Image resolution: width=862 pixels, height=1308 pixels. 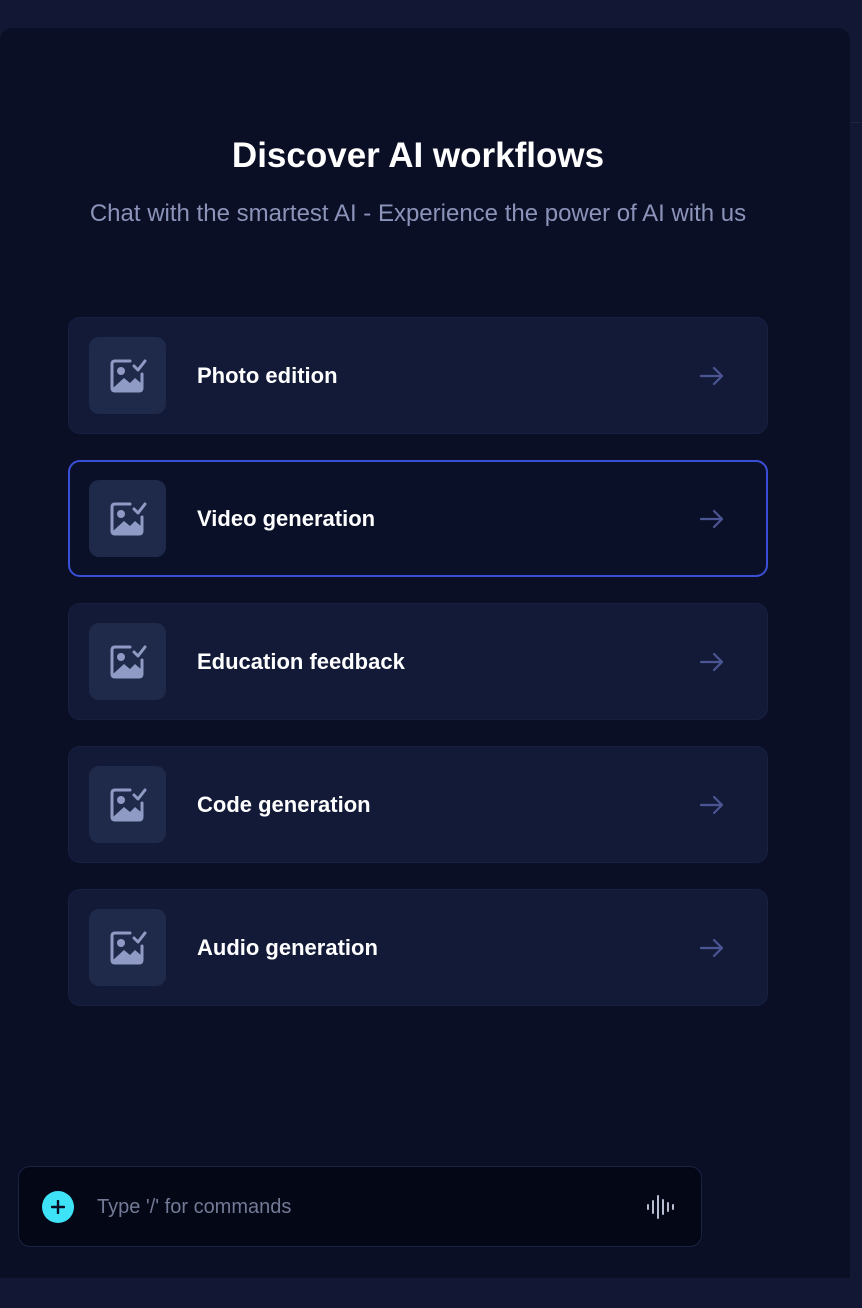 I want to click on workflow-card-label: Photo edition, so click(x=267, y=375).